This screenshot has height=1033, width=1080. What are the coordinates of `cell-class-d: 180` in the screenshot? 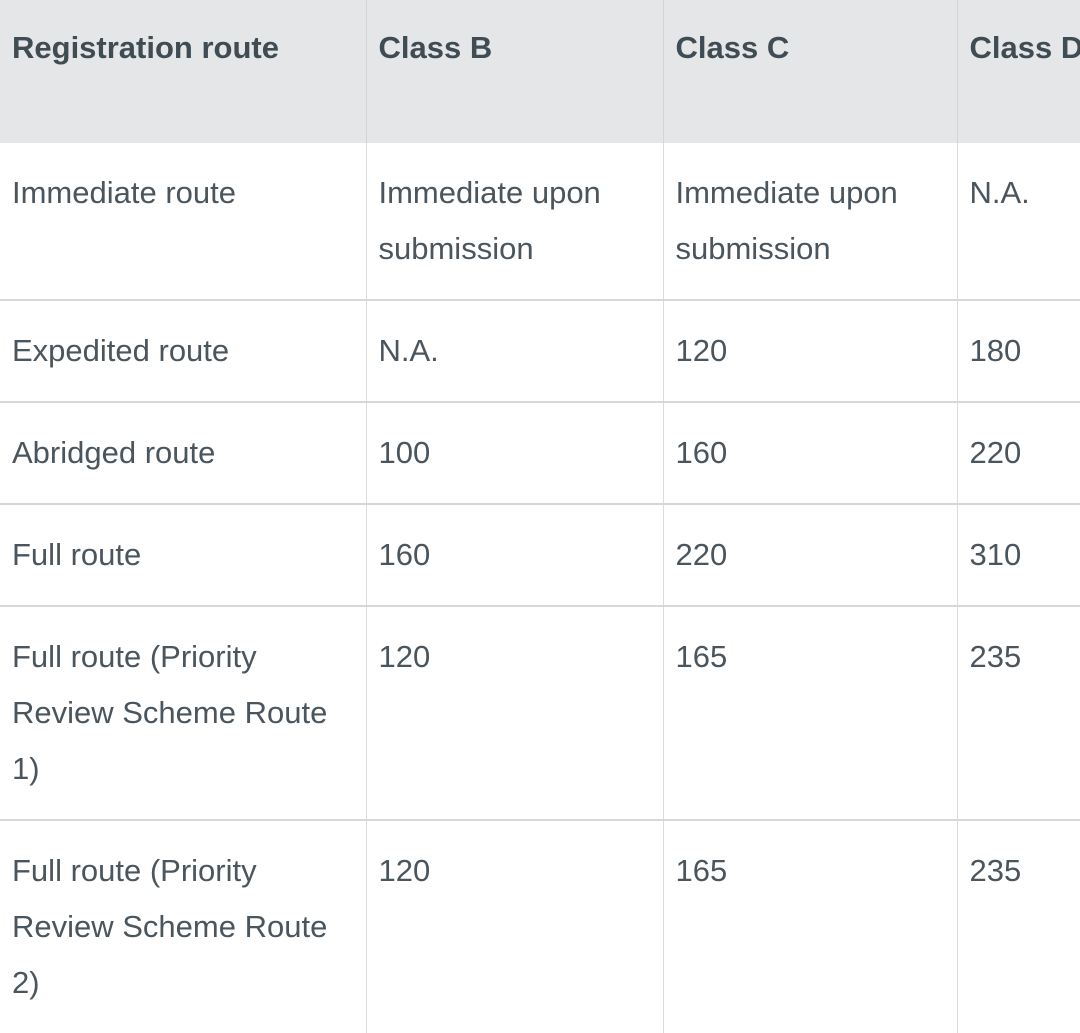 It's located at (1018, 351).